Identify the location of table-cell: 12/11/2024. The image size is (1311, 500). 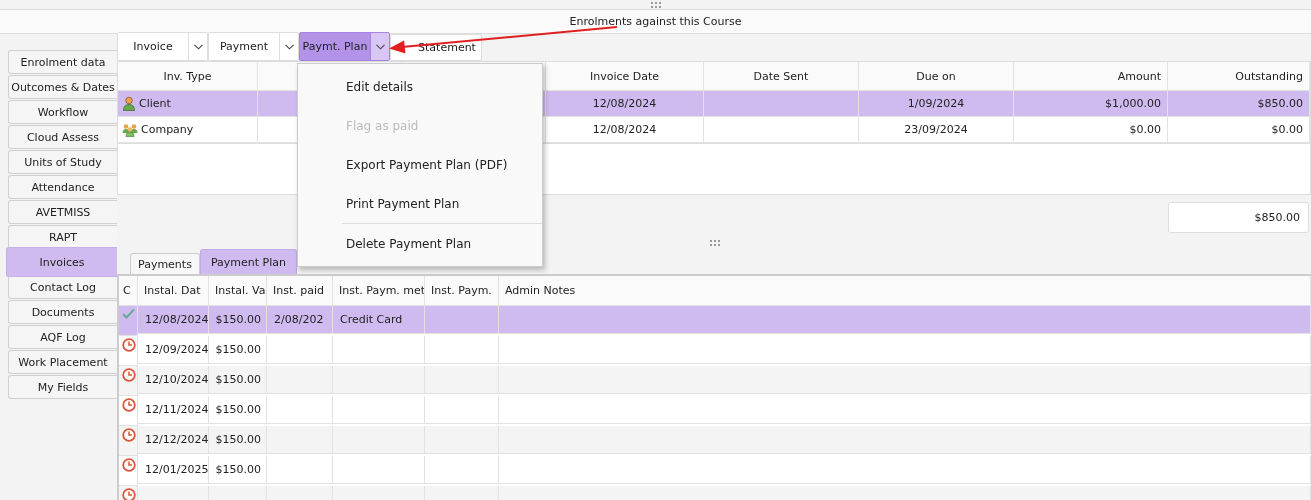
(173, 410).